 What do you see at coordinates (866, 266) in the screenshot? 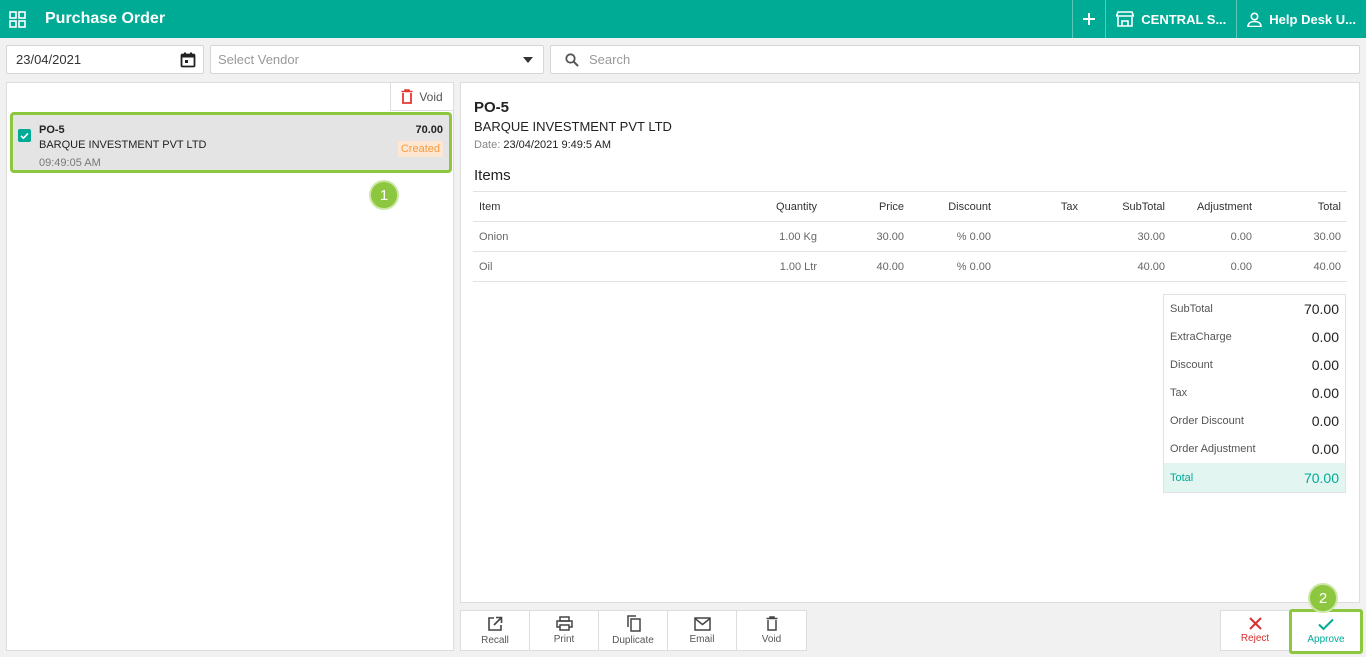
I see `cell-price: 40.00` at bounding box center [866, 266].